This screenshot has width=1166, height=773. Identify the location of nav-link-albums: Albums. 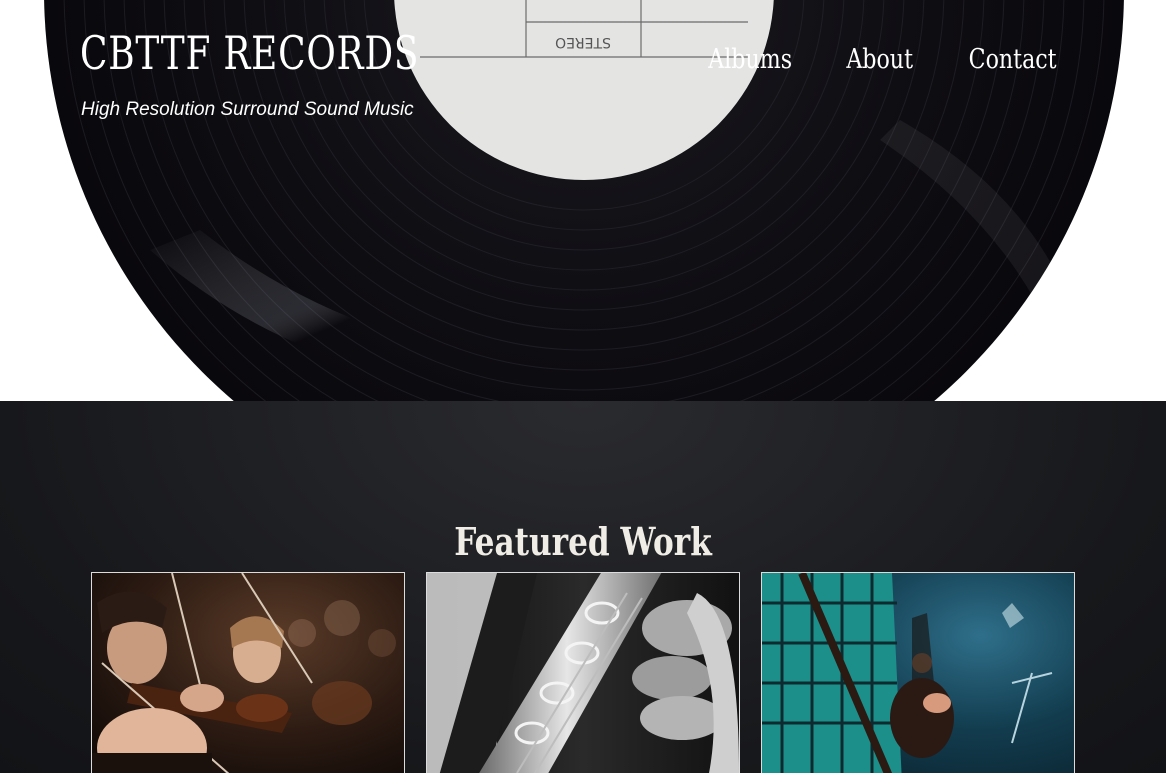
(750, 59).